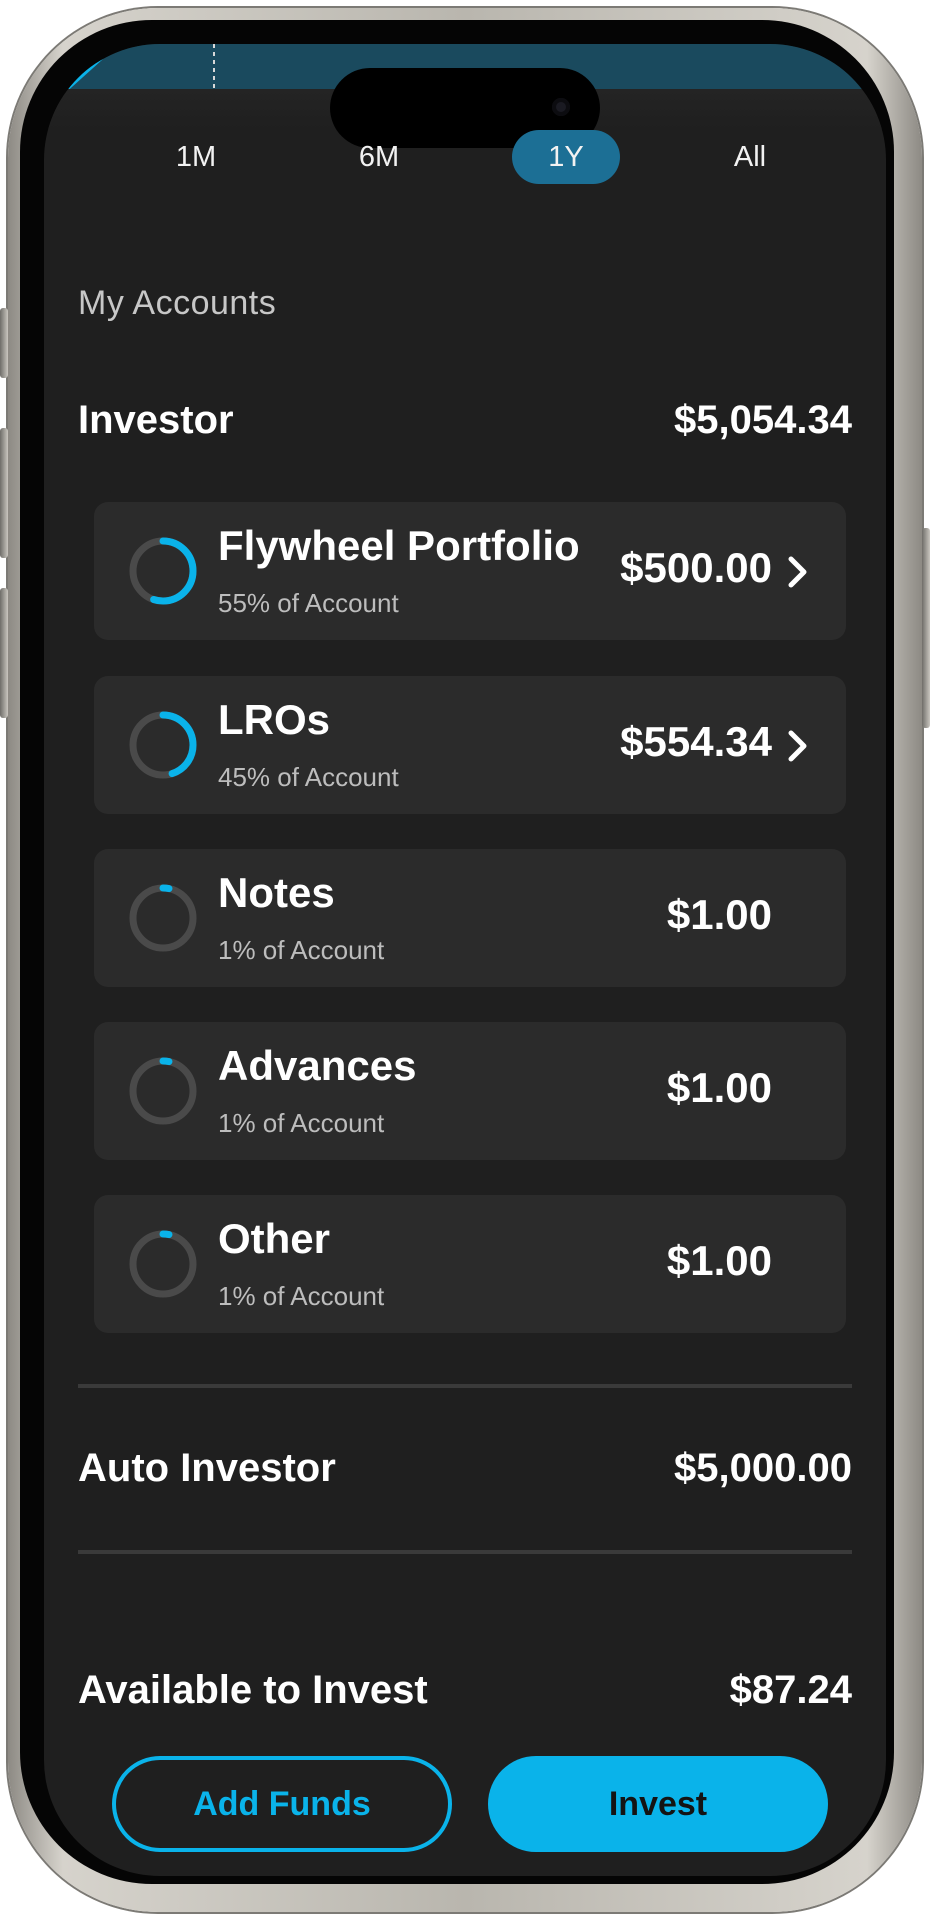  What do you see at coordinates (763, 420) in the screenshot?
I see `investor-total: $5,054.34` at bounding box center [763, 420].